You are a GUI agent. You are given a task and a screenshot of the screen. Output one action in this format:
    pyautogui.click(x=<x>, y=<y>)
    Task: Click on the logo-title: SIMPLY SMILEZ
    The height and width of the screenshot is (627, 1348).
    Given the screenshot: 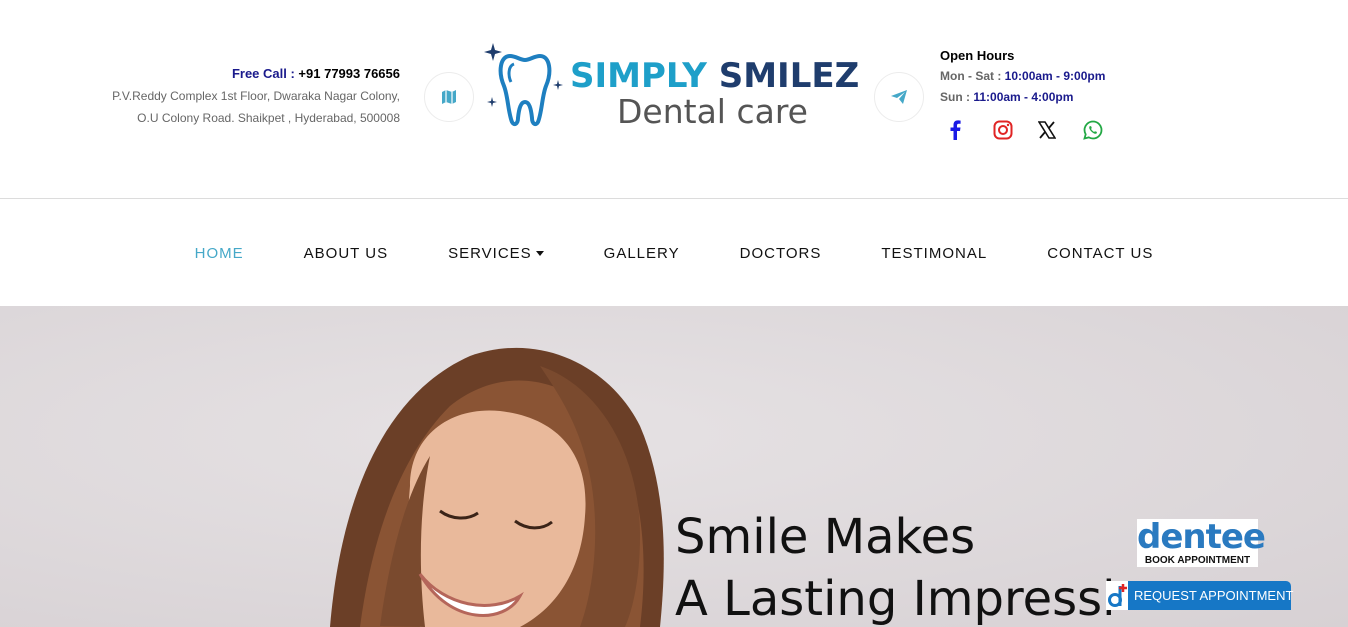 What is the action you would take?
    pyautogui.click(x=714, y=76)
    